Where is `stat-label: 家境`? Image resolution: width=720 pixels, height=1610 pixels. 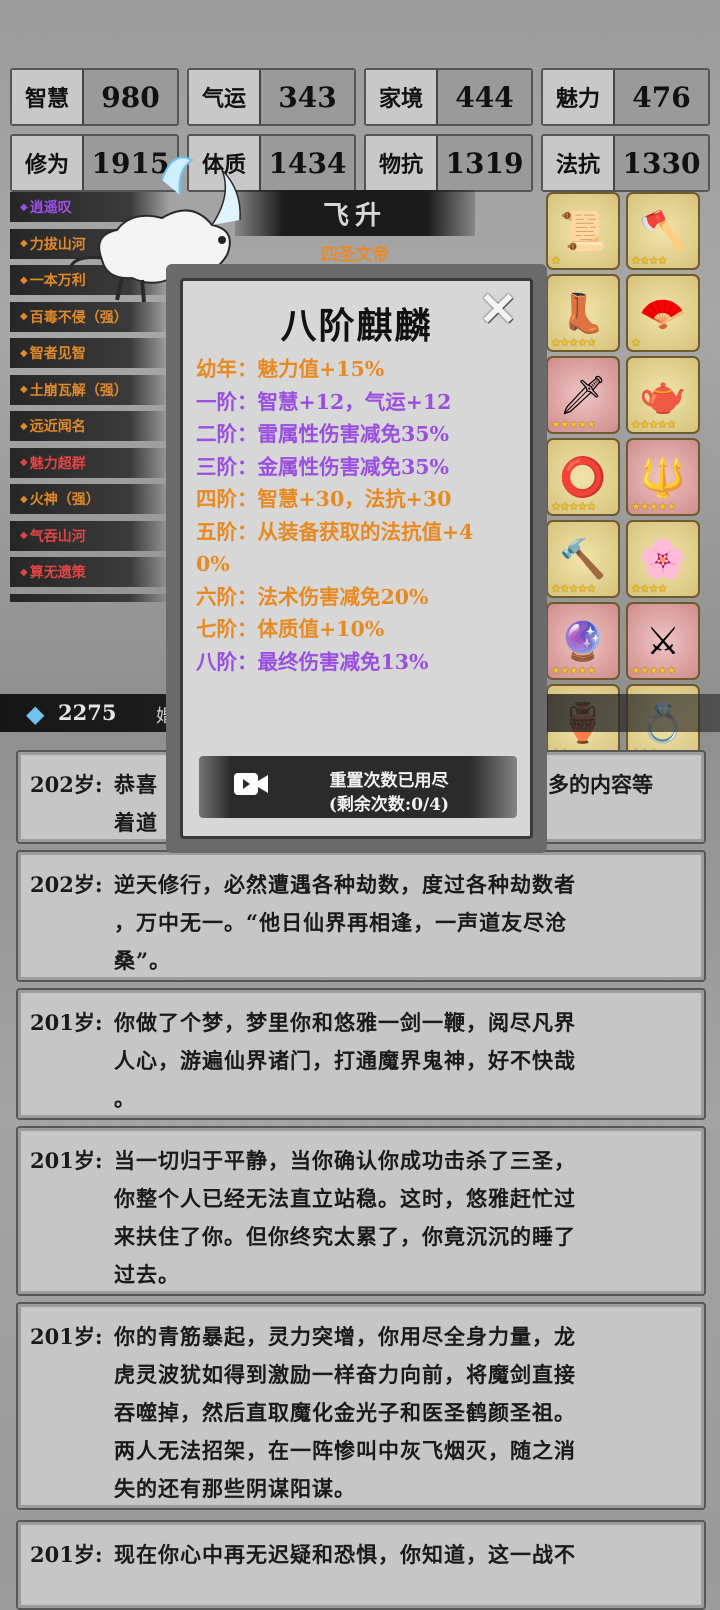
stat-label: 家境 is located at coordinates (402, 97).